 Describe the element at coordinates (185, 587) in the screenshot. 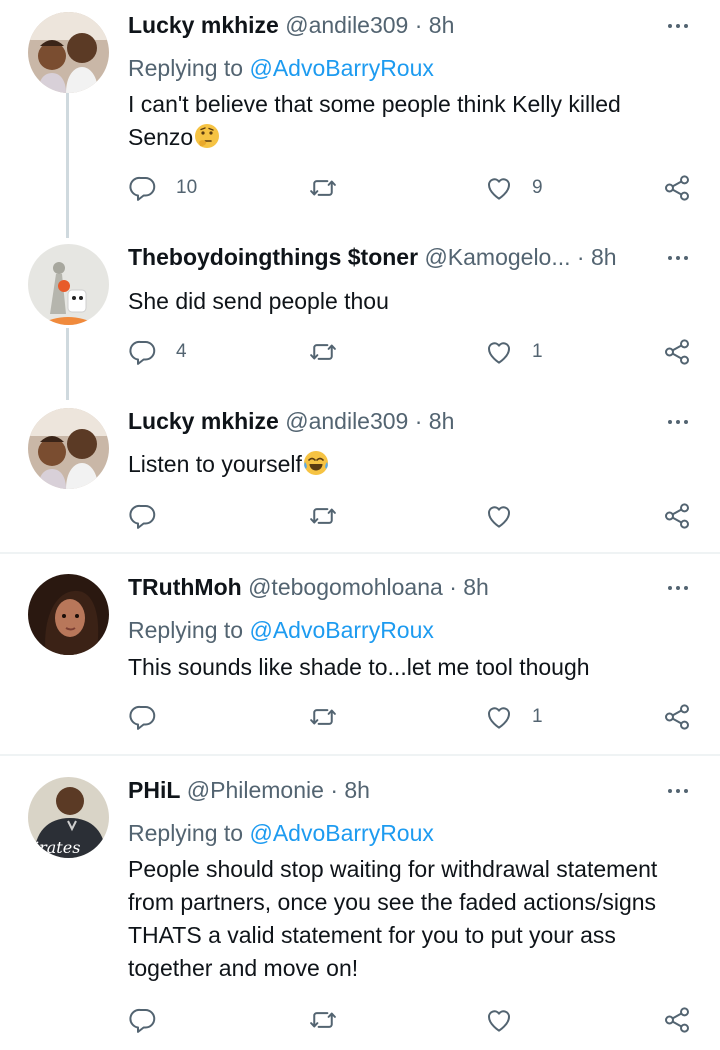

I see `display-name: TRuthMoh` at that location.